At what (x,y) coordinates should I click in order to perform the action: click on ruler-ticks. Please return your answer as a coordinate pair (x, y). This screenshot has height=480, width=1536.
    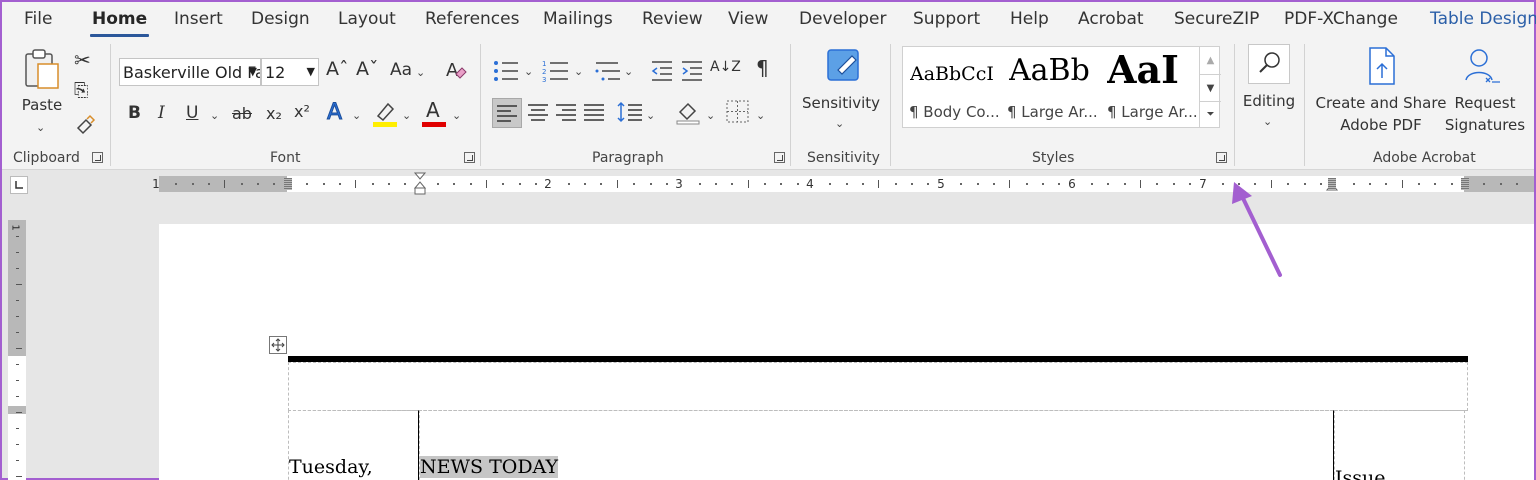
    Looking at the image, I should click on (846, 184).